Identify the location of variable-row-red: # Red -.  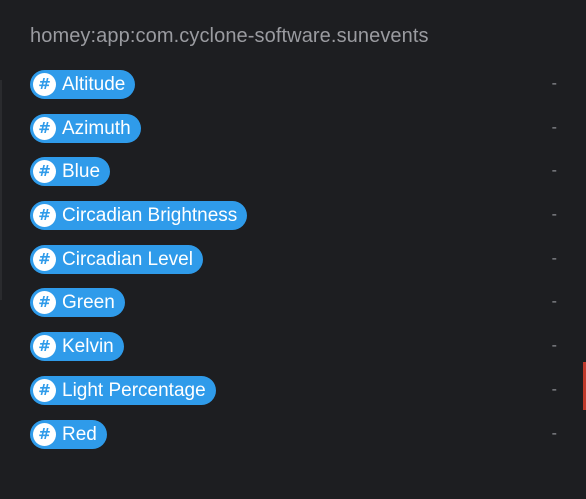
(295, 441).